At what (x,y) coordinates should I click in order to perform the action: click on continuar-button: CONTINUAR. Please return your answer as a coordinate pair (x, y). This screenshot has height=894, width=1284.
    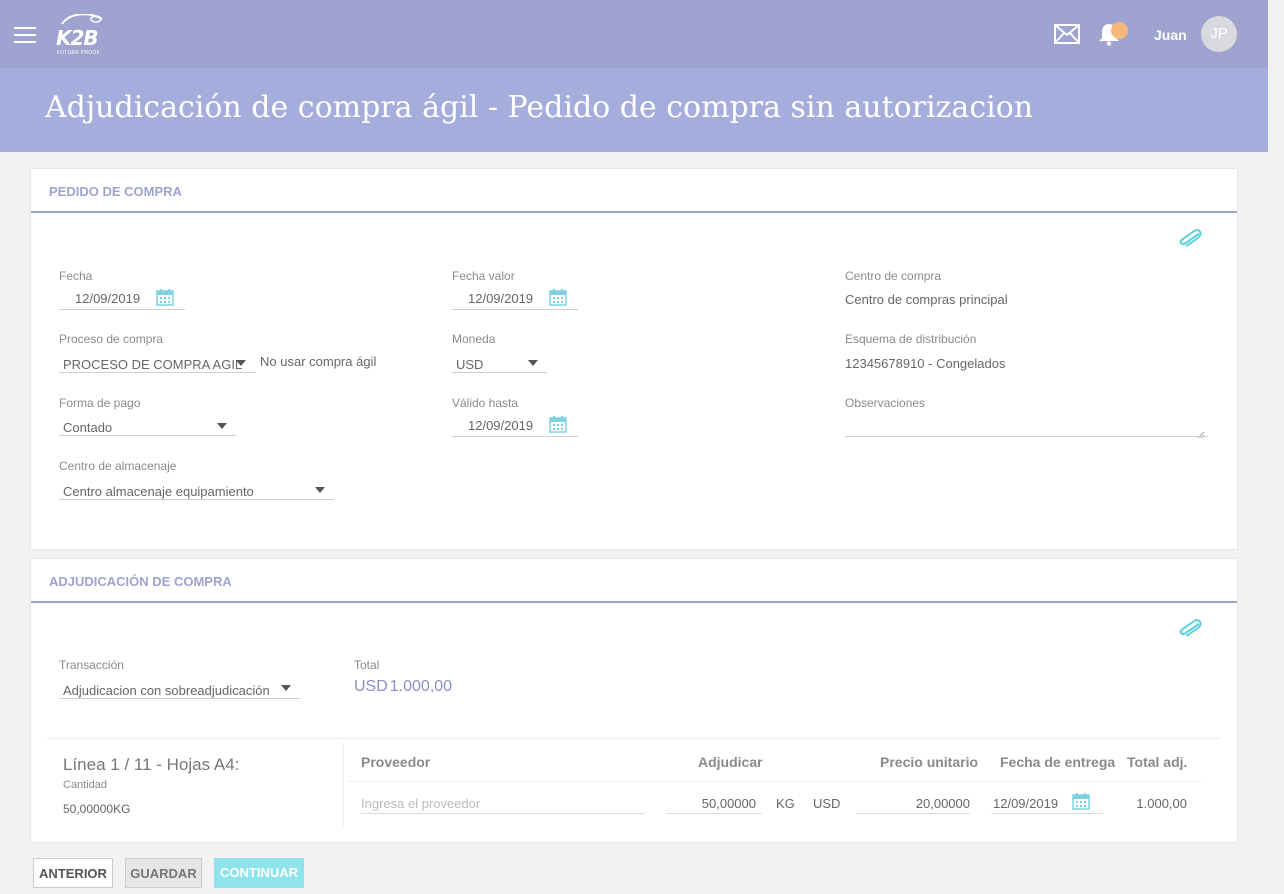
    Looking at the image, I should click on (259, 873).